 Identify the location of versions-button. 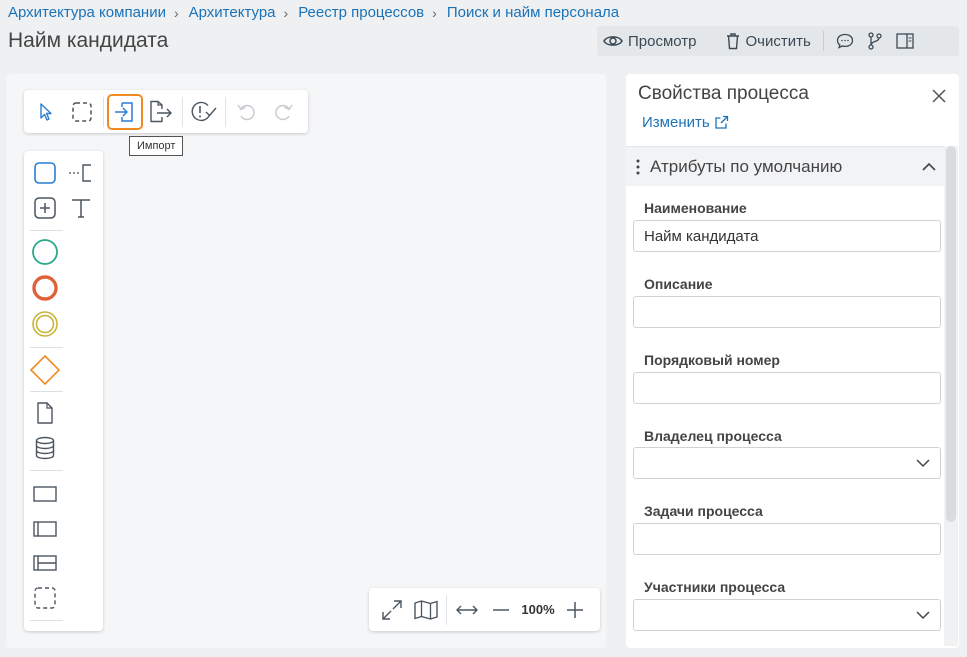
(875, 41).